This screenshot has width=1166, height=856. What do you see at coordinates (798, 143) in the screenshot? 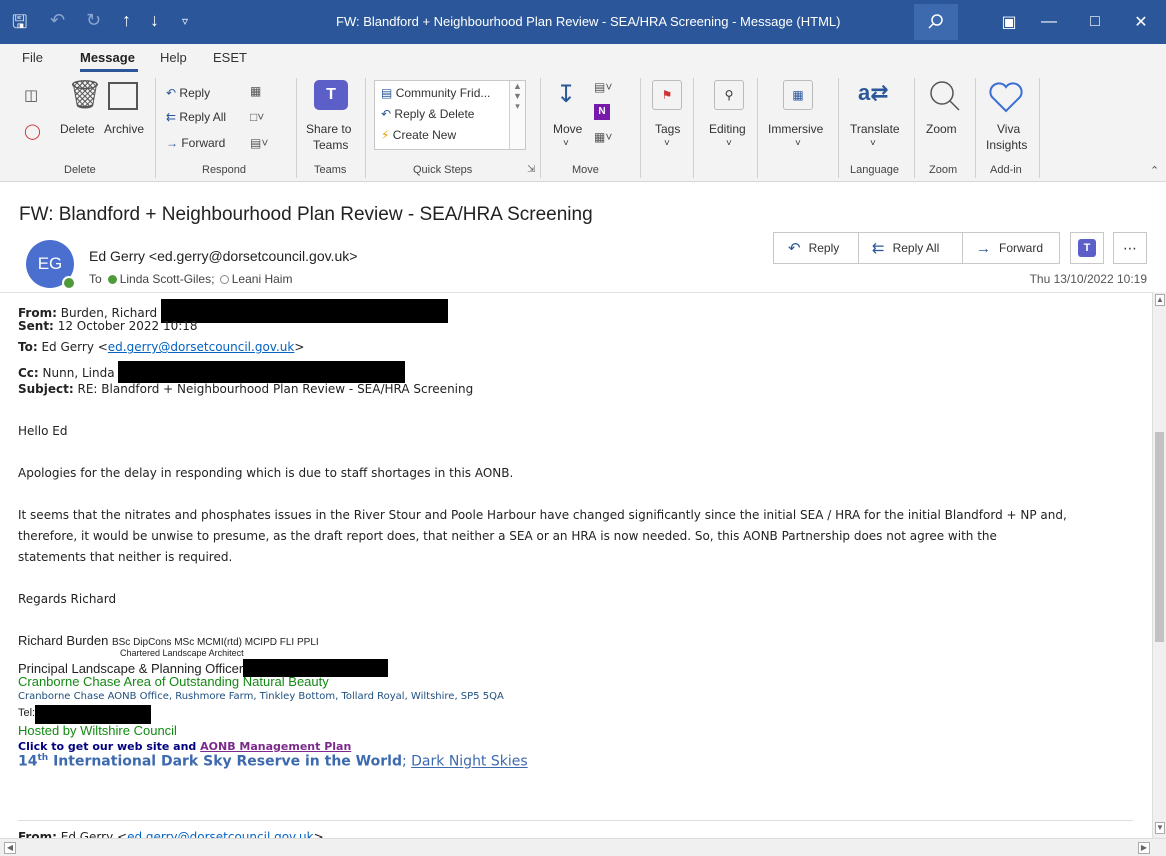
I see `immersive-dropdown-icon: ˅` at bounding box center [798, 143].